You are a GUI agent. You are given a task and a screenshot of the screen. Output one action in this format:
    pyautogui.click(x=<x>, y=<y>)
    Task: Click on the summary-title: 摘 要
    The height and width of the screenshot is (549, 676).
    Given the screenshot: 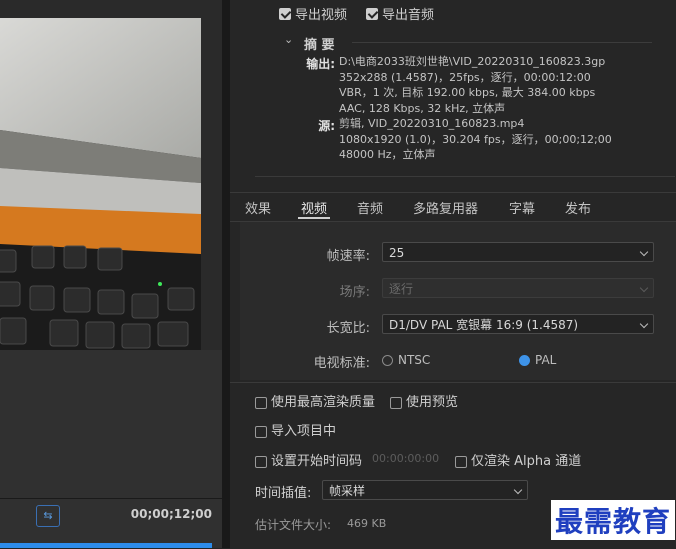 What is the action you would take?
    pyautogui.click(x=319, y=45)
    